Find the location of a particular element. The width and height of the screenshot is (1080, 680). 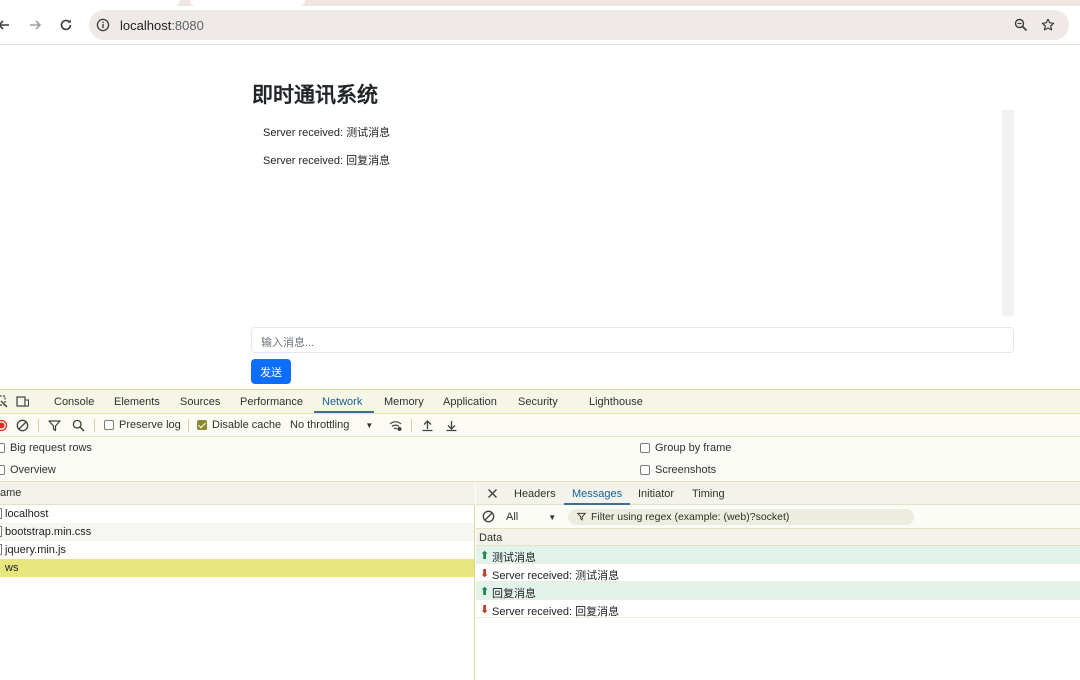

devtools-tab-memory: Memory is located at coordinates (404, 402).